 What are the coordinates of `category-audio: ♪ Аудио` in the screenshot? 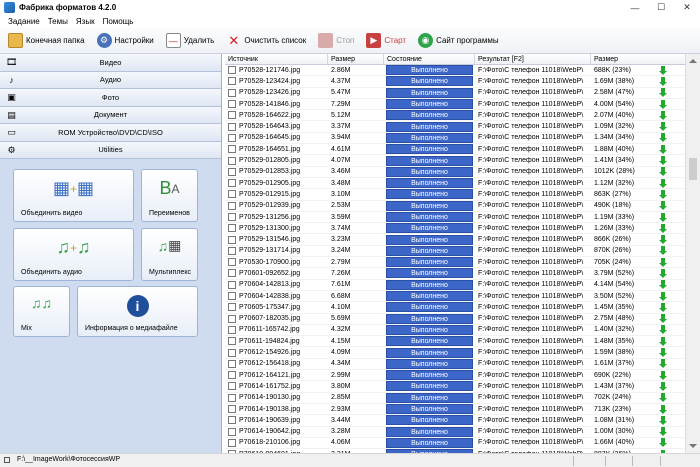 It's located at (110, 80).